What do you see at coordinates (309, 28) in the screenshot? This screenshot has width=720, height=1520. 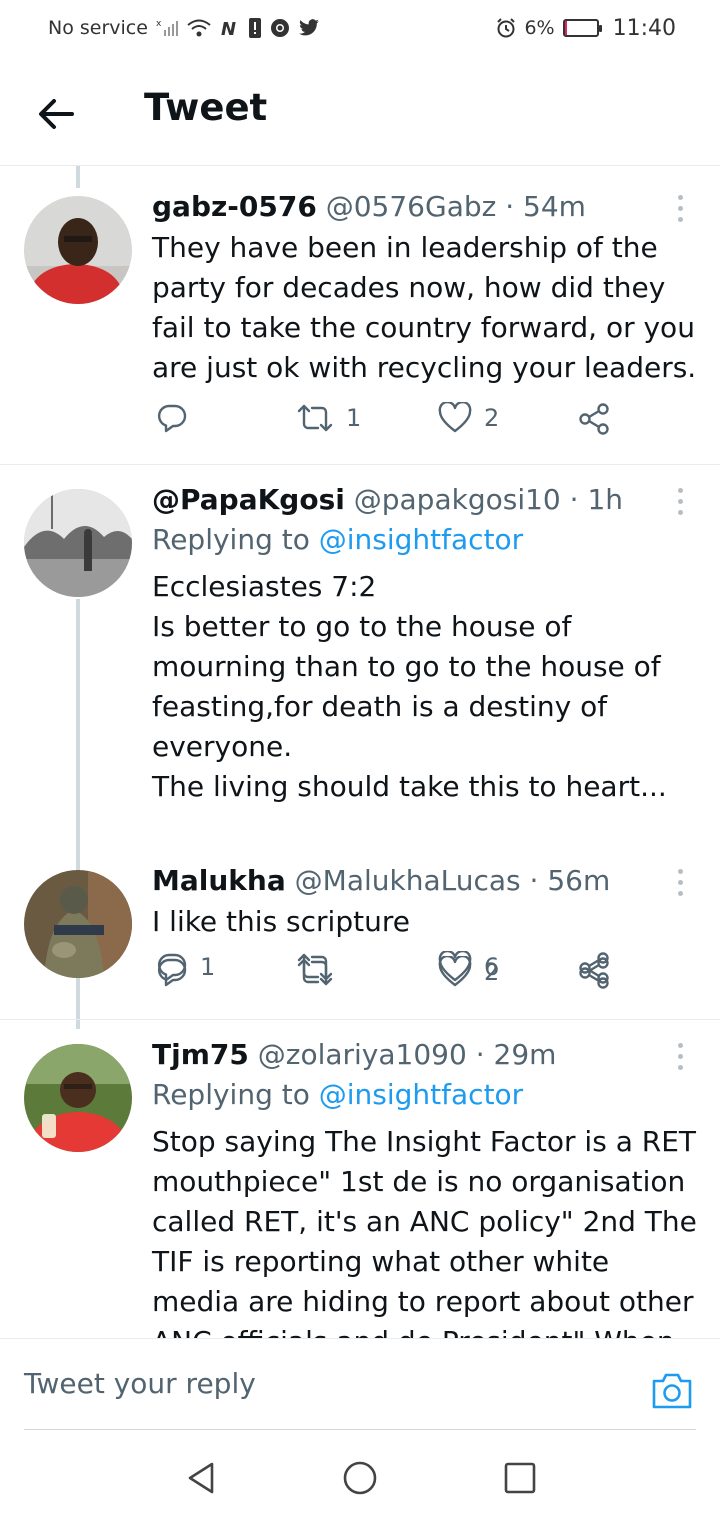 I see `twitter-bird-icon` at bounding box center [309, 28].